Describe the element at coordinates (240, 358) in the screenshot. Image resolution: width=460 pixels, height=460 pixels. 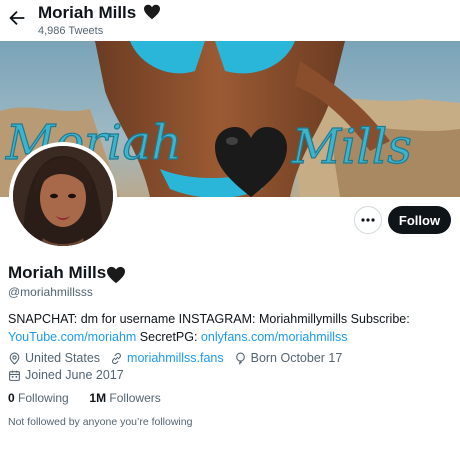
I see `balloon-icon` at that location.